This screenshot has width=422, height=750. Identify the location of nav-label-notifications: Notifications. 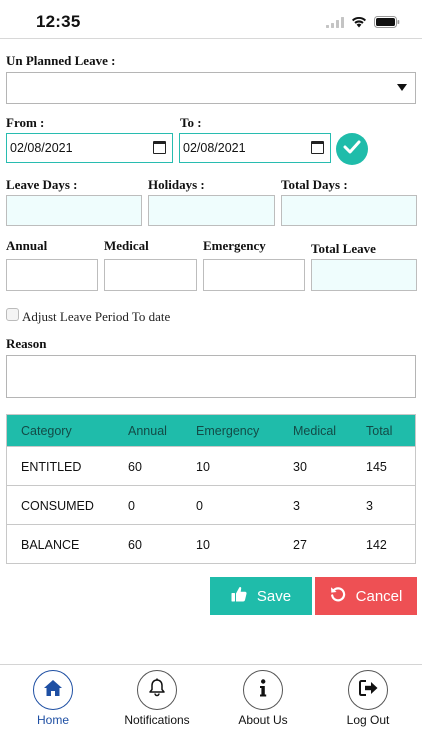
(157, 720).